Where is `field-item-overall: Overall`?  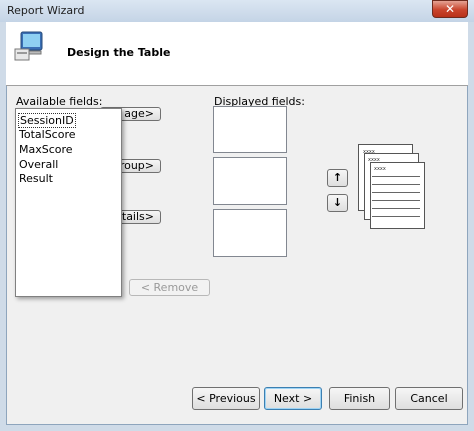 field-item-overall: Overall is located at coordinates (38, 164).